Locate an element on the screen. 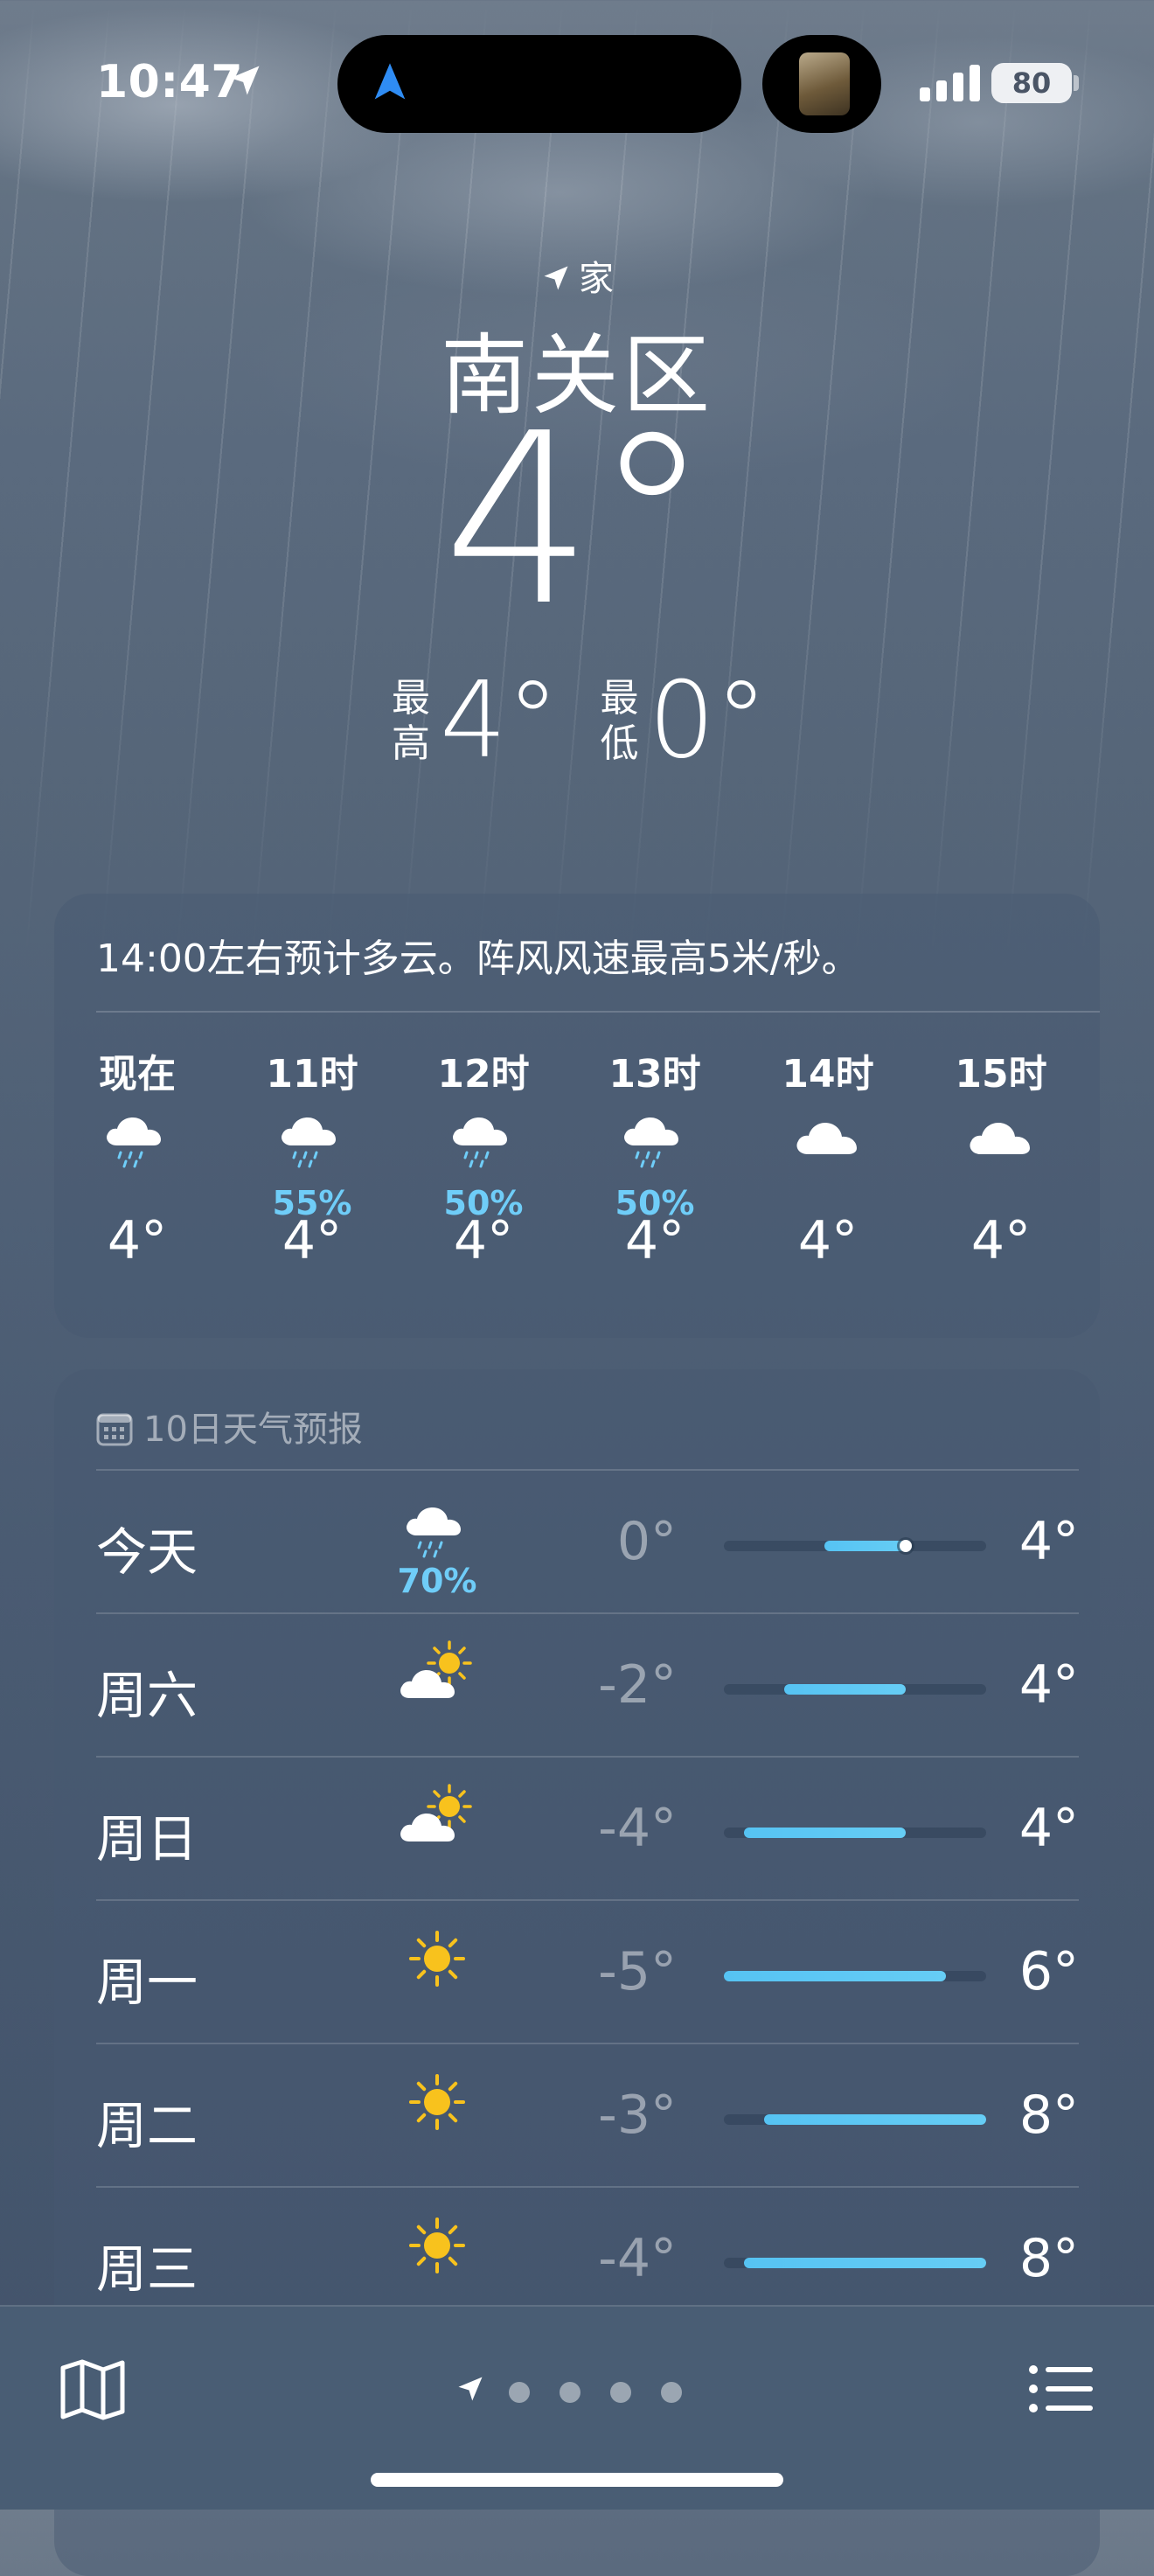  cloud-rain-icon: 55% is located at coordinates (312, 1164).